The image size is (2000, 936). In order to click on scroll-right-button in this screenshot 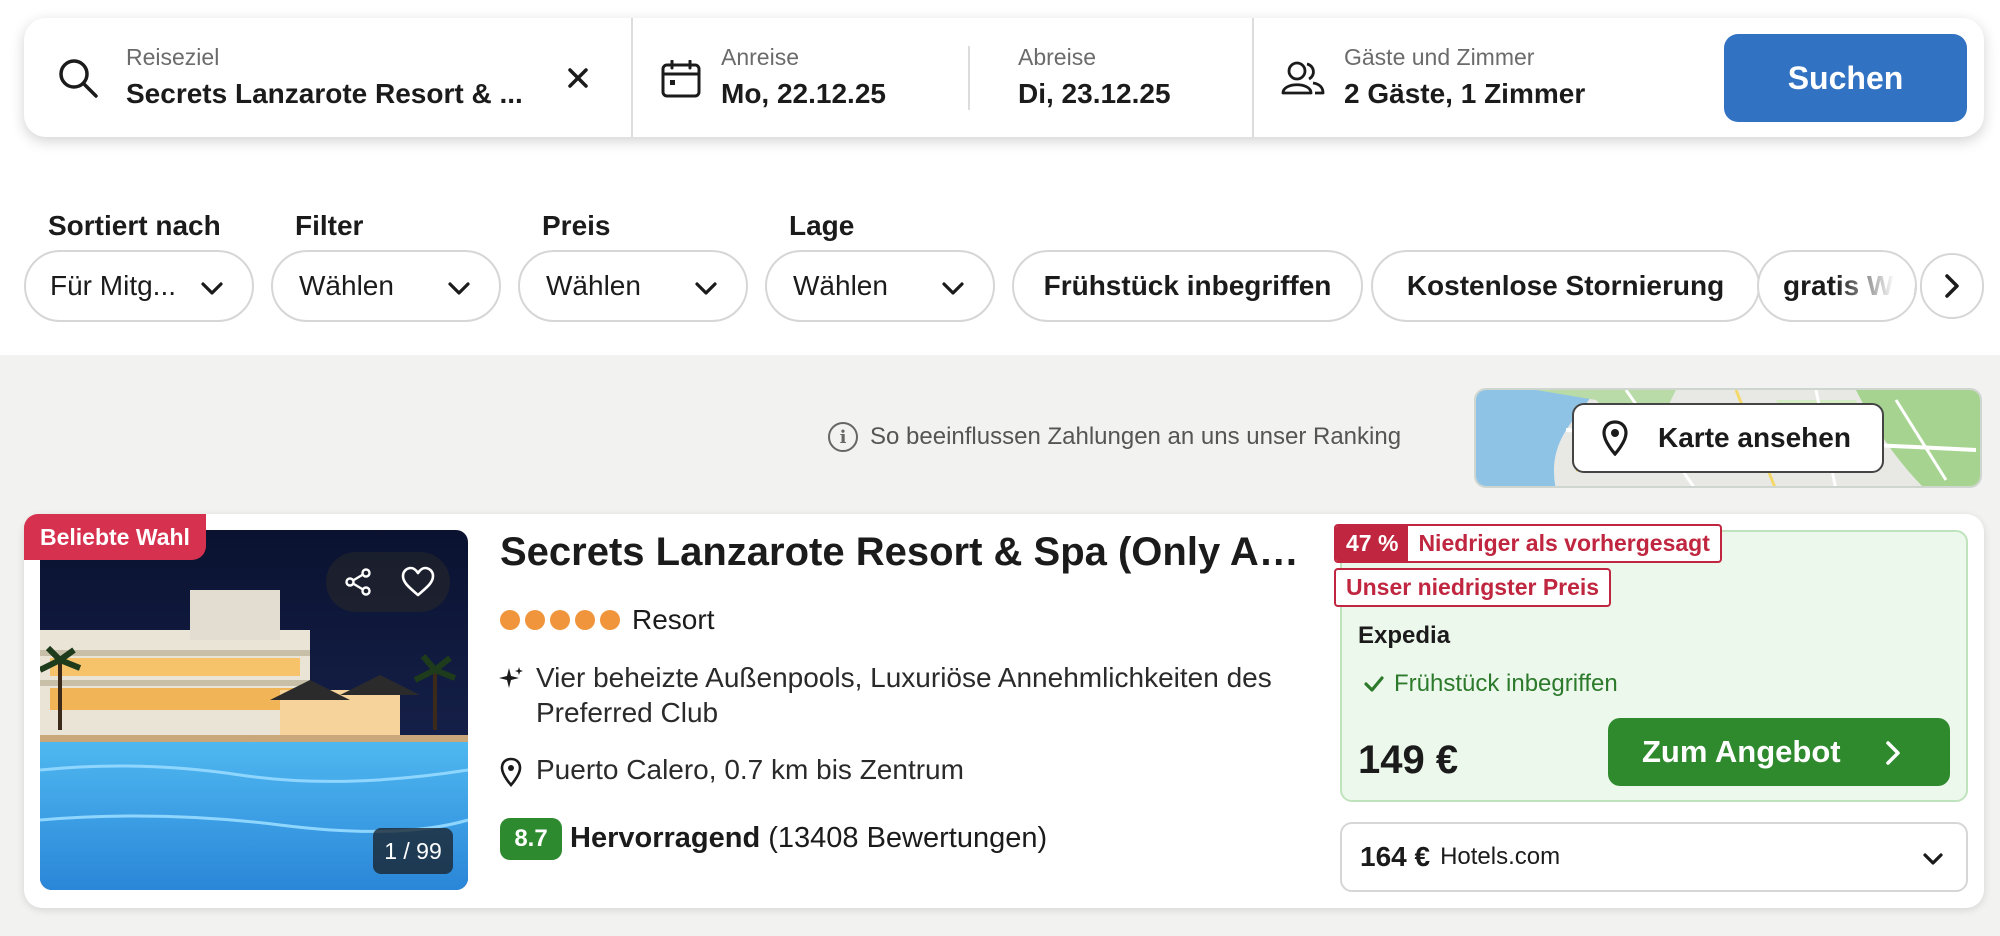, I will do `click(1952, 286)`.